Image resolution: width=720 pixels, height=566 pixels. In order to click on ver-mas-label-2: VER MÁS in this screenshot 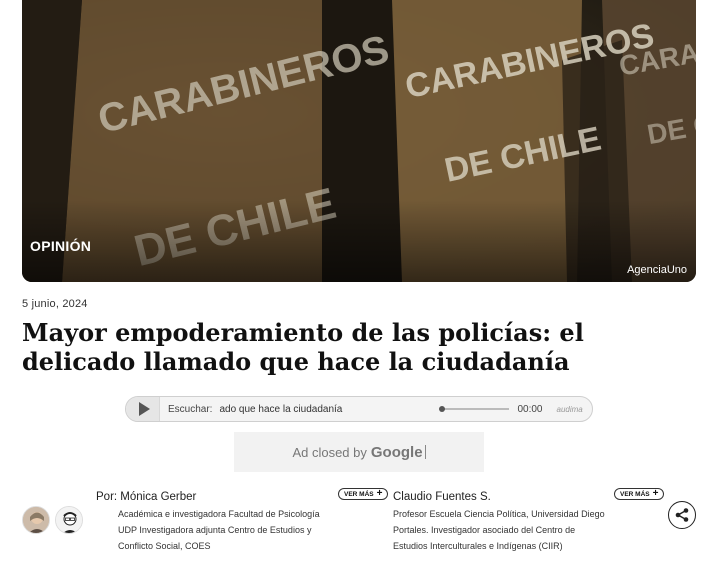, I will do `click(635, 494)`.